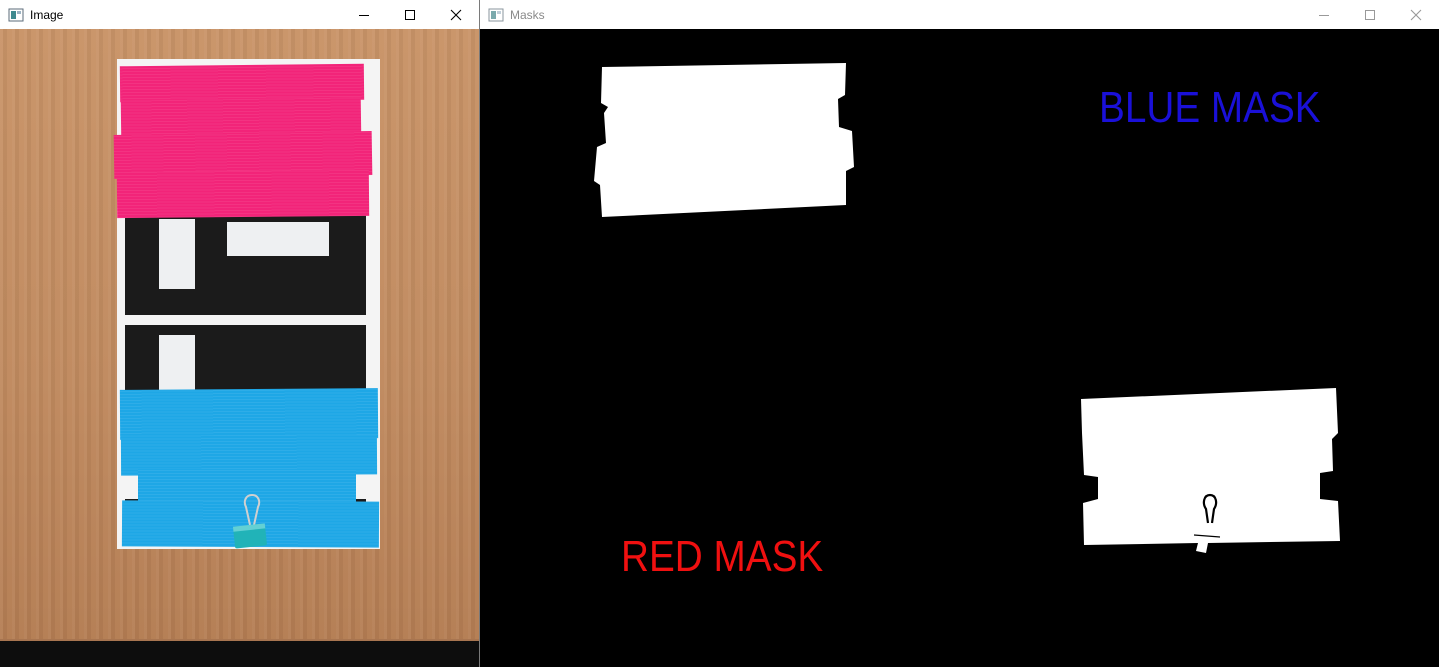 The height and width of the screenshot is (667, 1439). What do you see at coordinates (239, 654) in the screenshot?
I see `desk-shadow` at bounding box center [239, 654].